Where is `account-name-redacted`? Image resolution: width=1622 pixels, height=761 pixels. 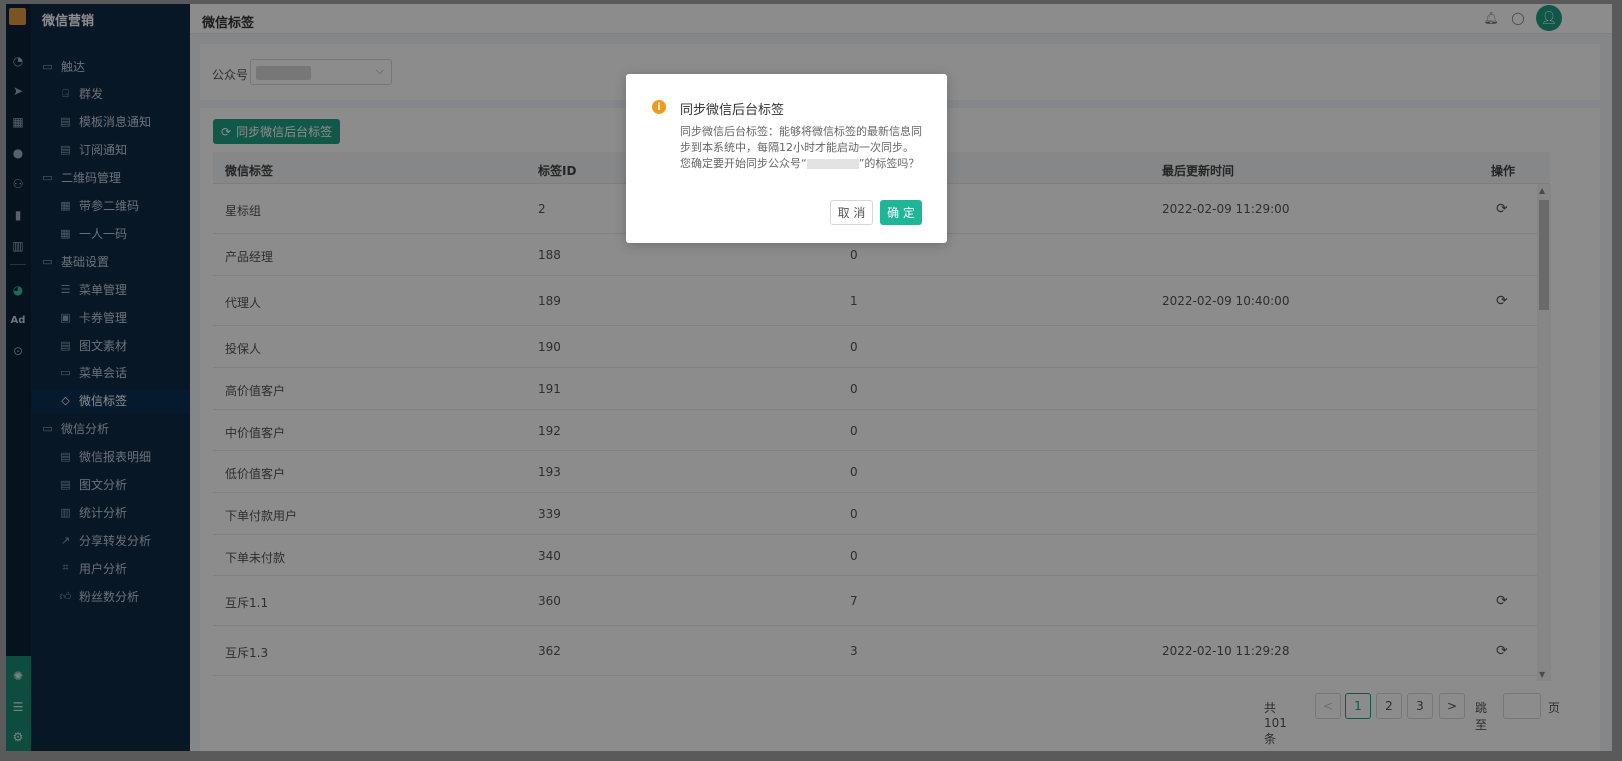
account-name-redacted is located at coordinates (832, 164).